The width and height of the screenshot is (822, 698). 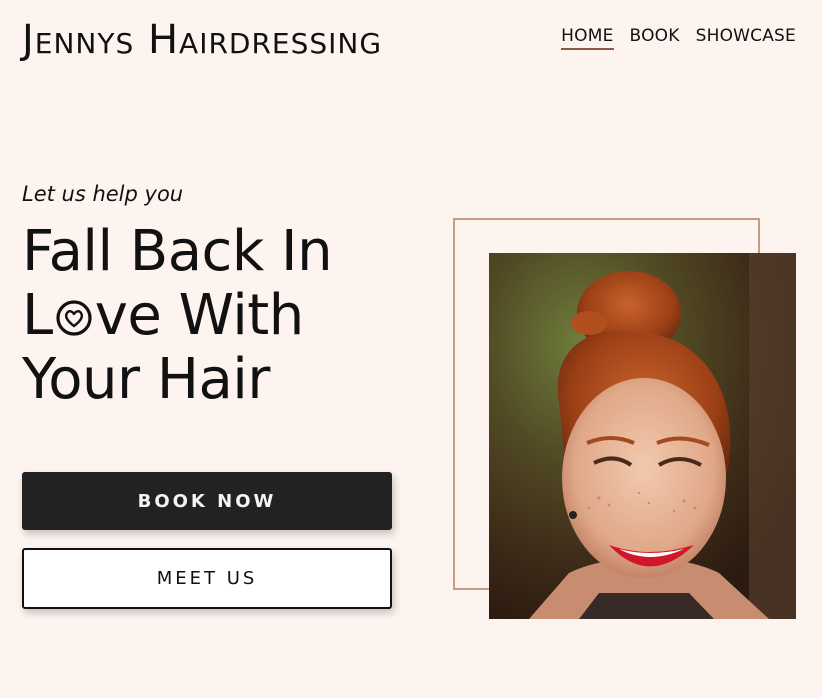 What do you see at coordinates (202, 40) in the screenshot?
I see `brand-title: Jennys Hairdressing` at bounding box center [202, 40].